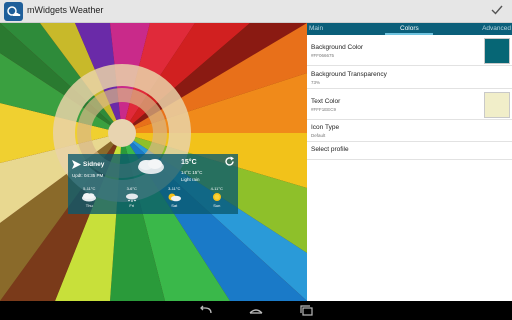 The width and height of the screenshot is (512, 320). I want to click on forecast-day: 3-11°C Sat, so click(174, 198).